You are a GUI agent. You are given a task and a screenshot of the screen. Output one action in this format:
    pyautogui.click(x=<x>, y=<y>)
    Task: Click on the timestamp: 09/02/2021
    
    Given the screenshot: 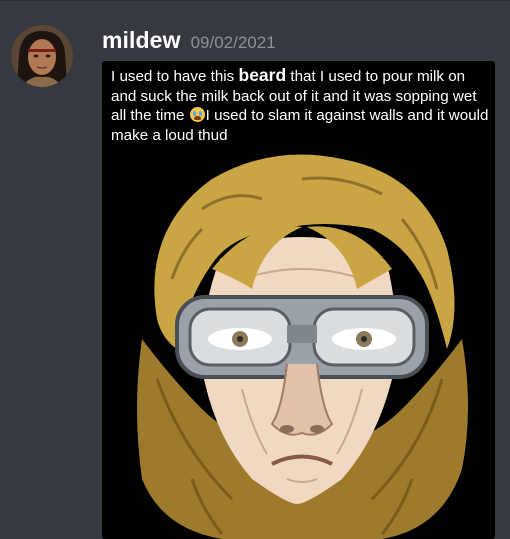 What is the action you would take?
    pyautogui.click(x=233, y=43)
    